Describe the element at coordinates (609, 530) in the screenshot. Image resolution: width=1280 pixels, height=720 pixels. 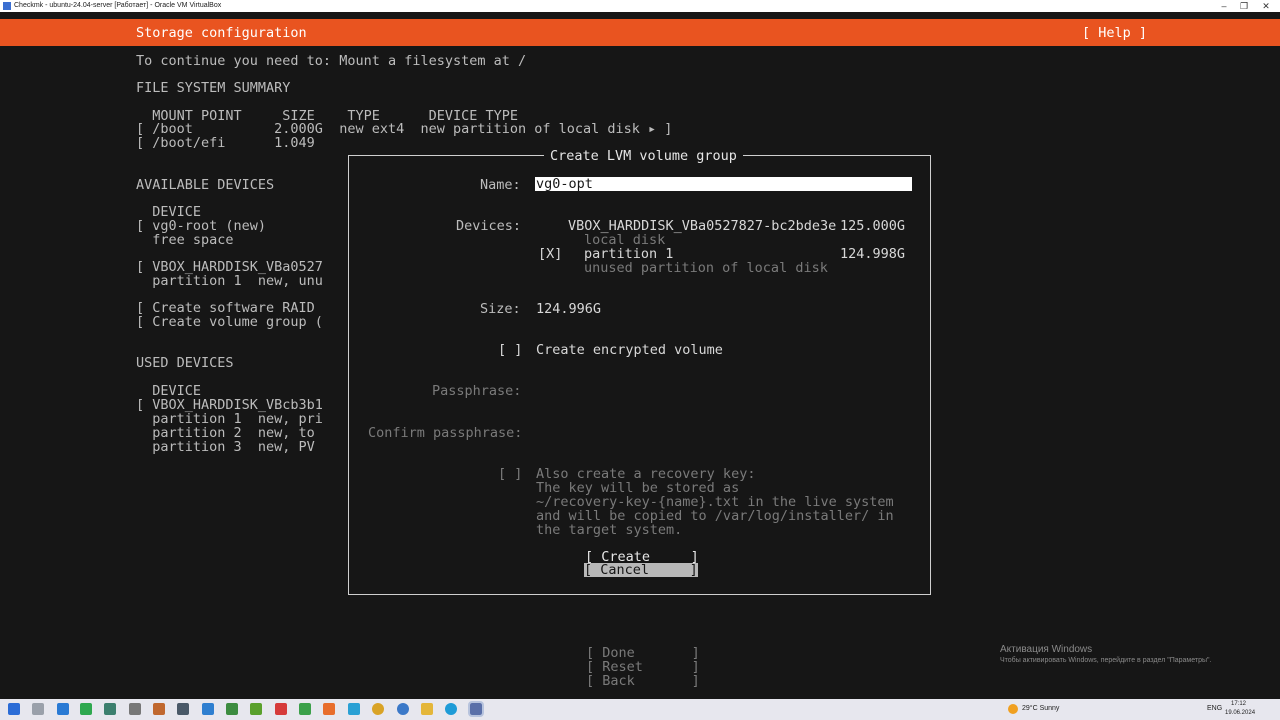
I see `recovery-line-5: the target system.` at that location.